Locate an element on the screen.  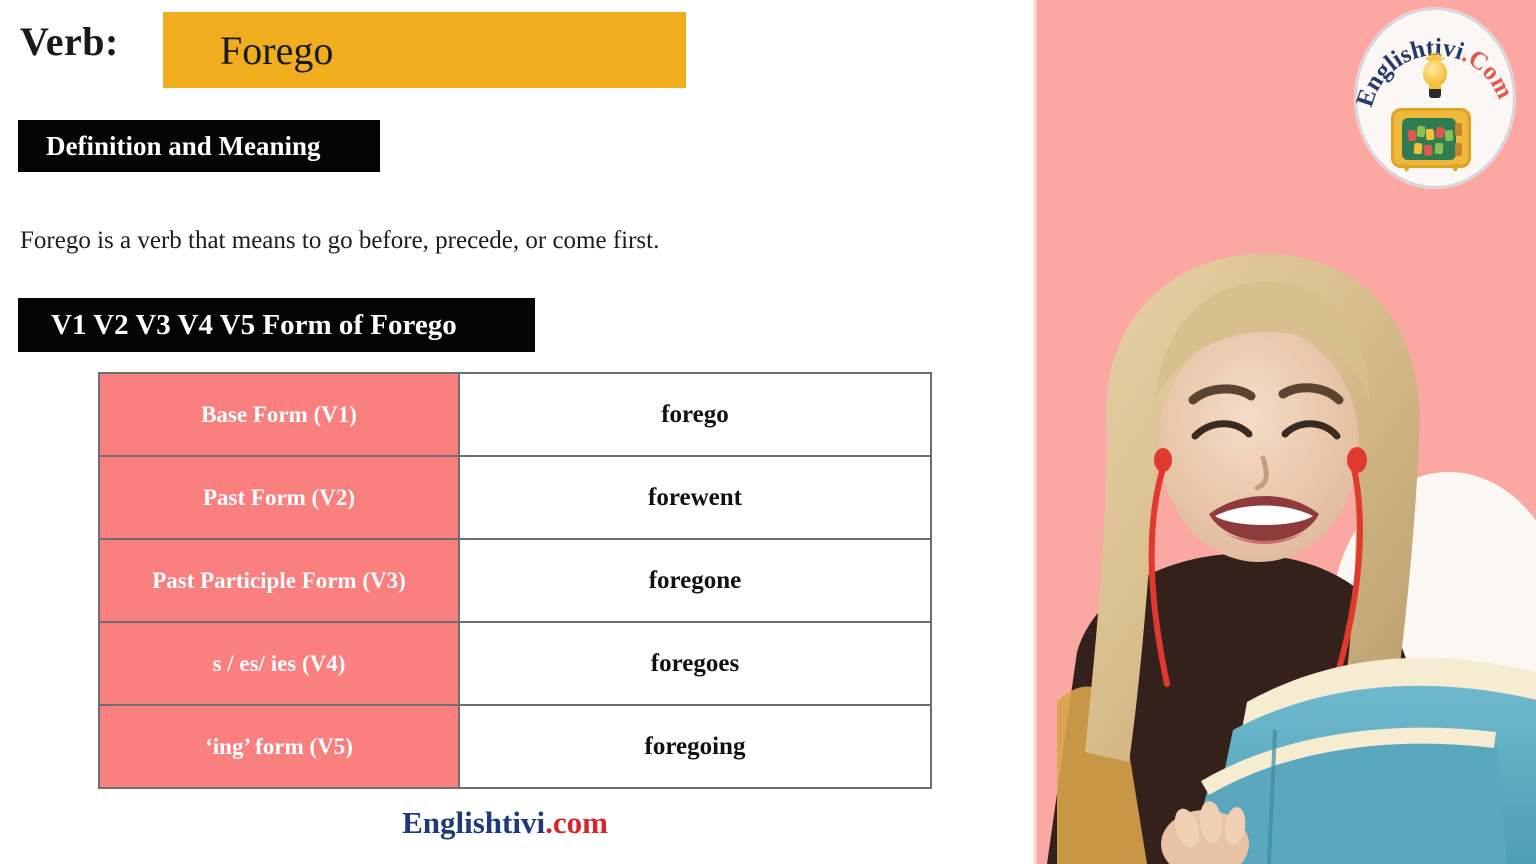
table-row: ‘ing’ form (V5) foregoing is located at coordinates (515, 746).